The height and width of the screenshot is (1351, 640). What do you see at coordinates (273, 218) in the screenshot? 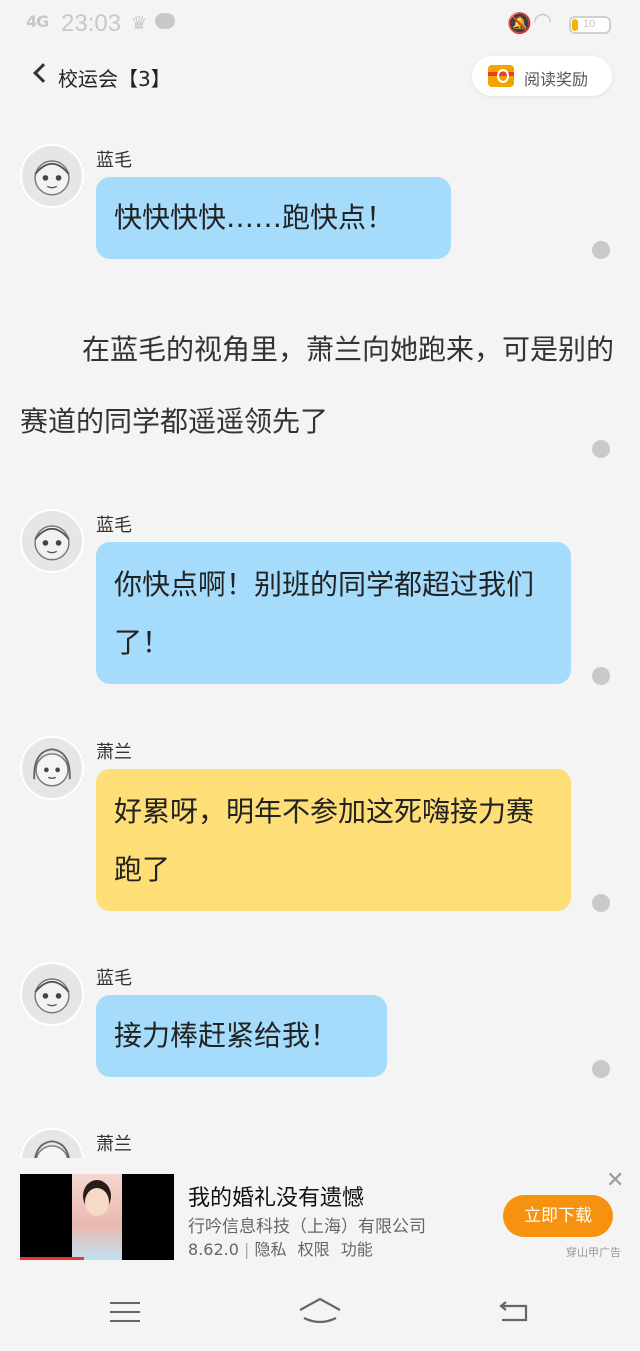
I see `message-bubble: 快快快快……跑快点！` at bounding box center [273, 218].